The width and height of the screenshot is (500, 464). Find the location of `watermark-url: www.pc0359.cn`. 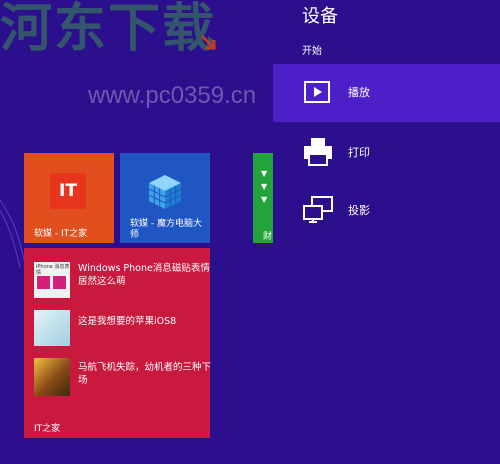

watermark-url: www.pc0359.cn is located at coordinates (172, 95).